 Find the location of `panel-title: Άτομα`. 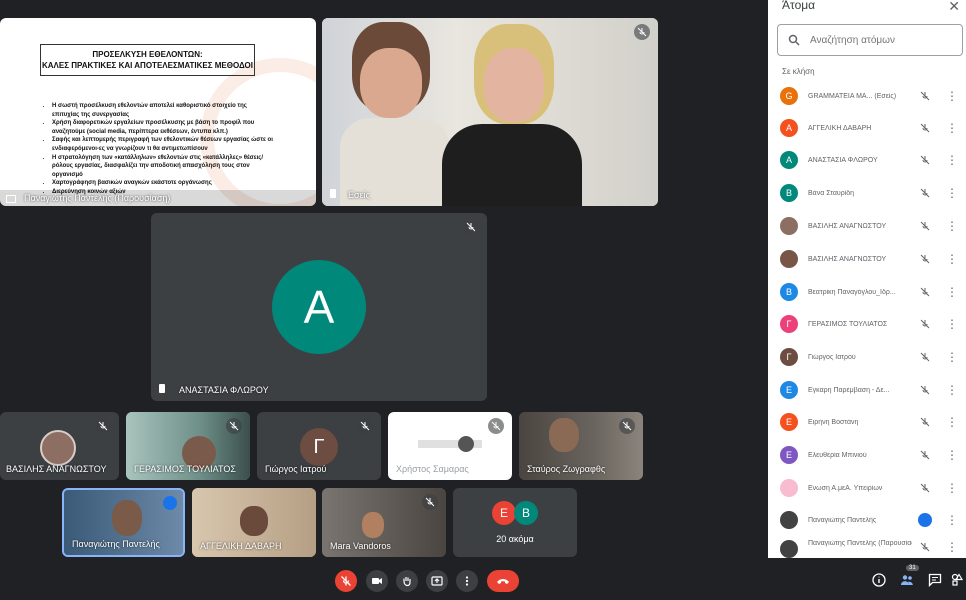

panel-title: Άτομα is located at coordinates (799, 6).